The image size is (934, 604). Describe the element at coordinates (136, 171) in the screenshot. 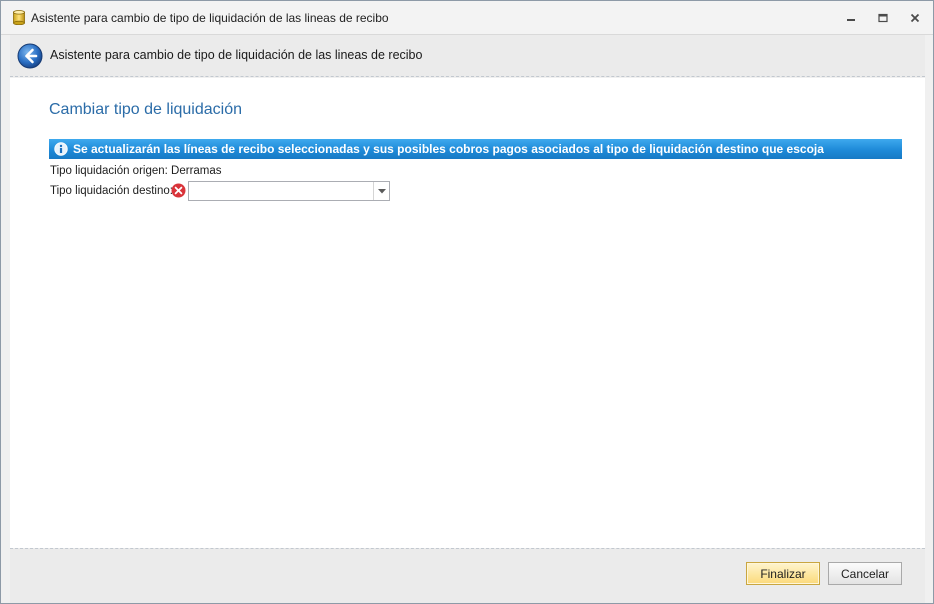

I see `origin-type-label: Tipo liquidación origen: Derramas` at that location.